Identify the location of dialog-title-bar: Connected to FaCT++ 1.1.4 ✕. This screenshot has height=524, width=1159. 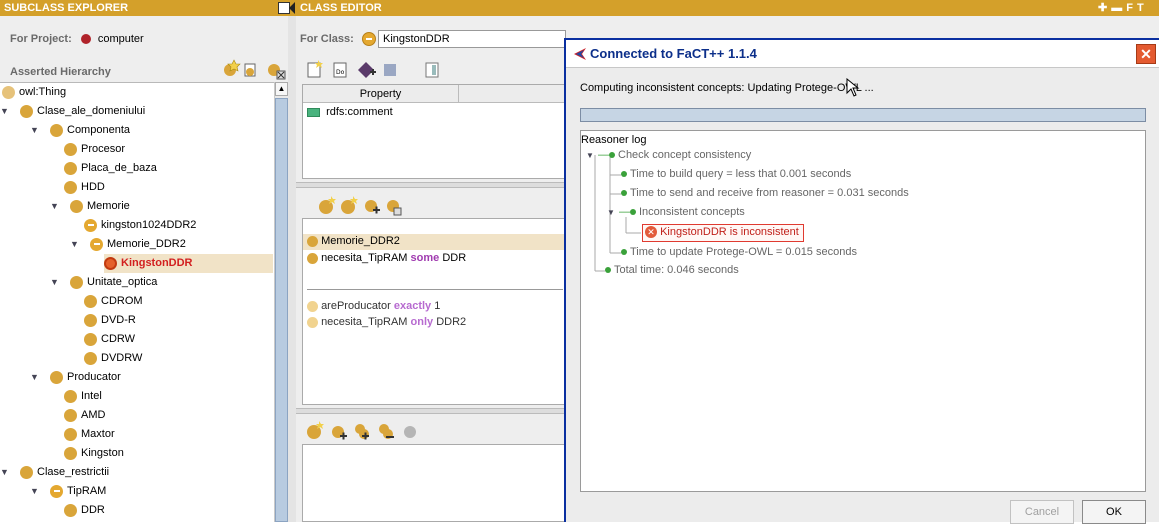
(862, 54).